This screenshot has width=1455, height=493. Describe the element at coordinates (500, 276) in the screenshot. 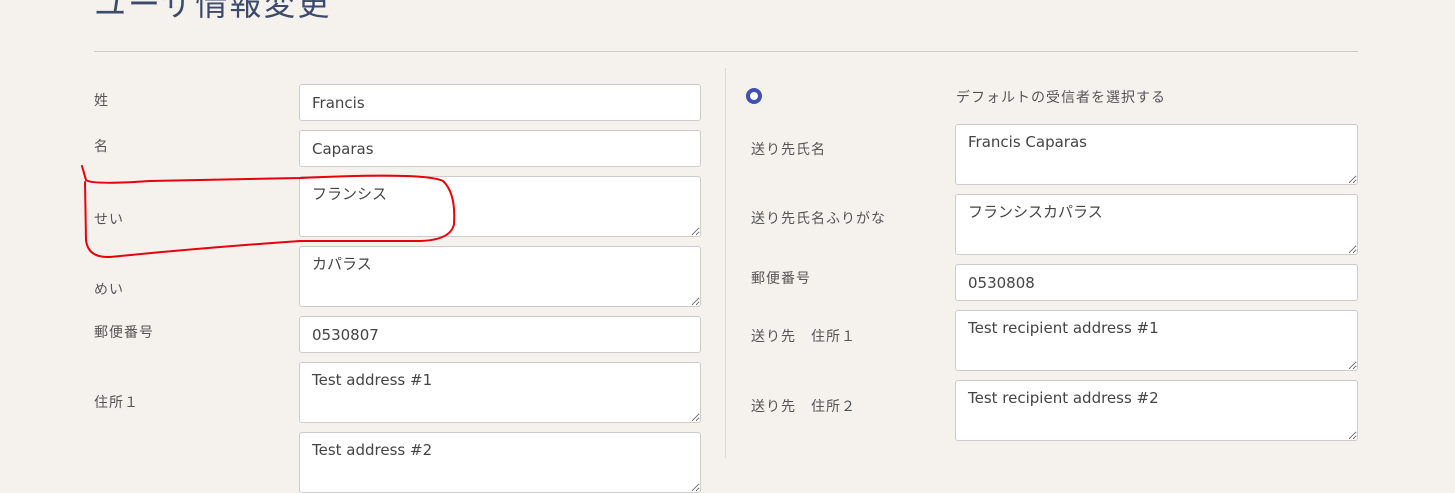

I see `first-name-kana-textarea: カパラス` at that location.